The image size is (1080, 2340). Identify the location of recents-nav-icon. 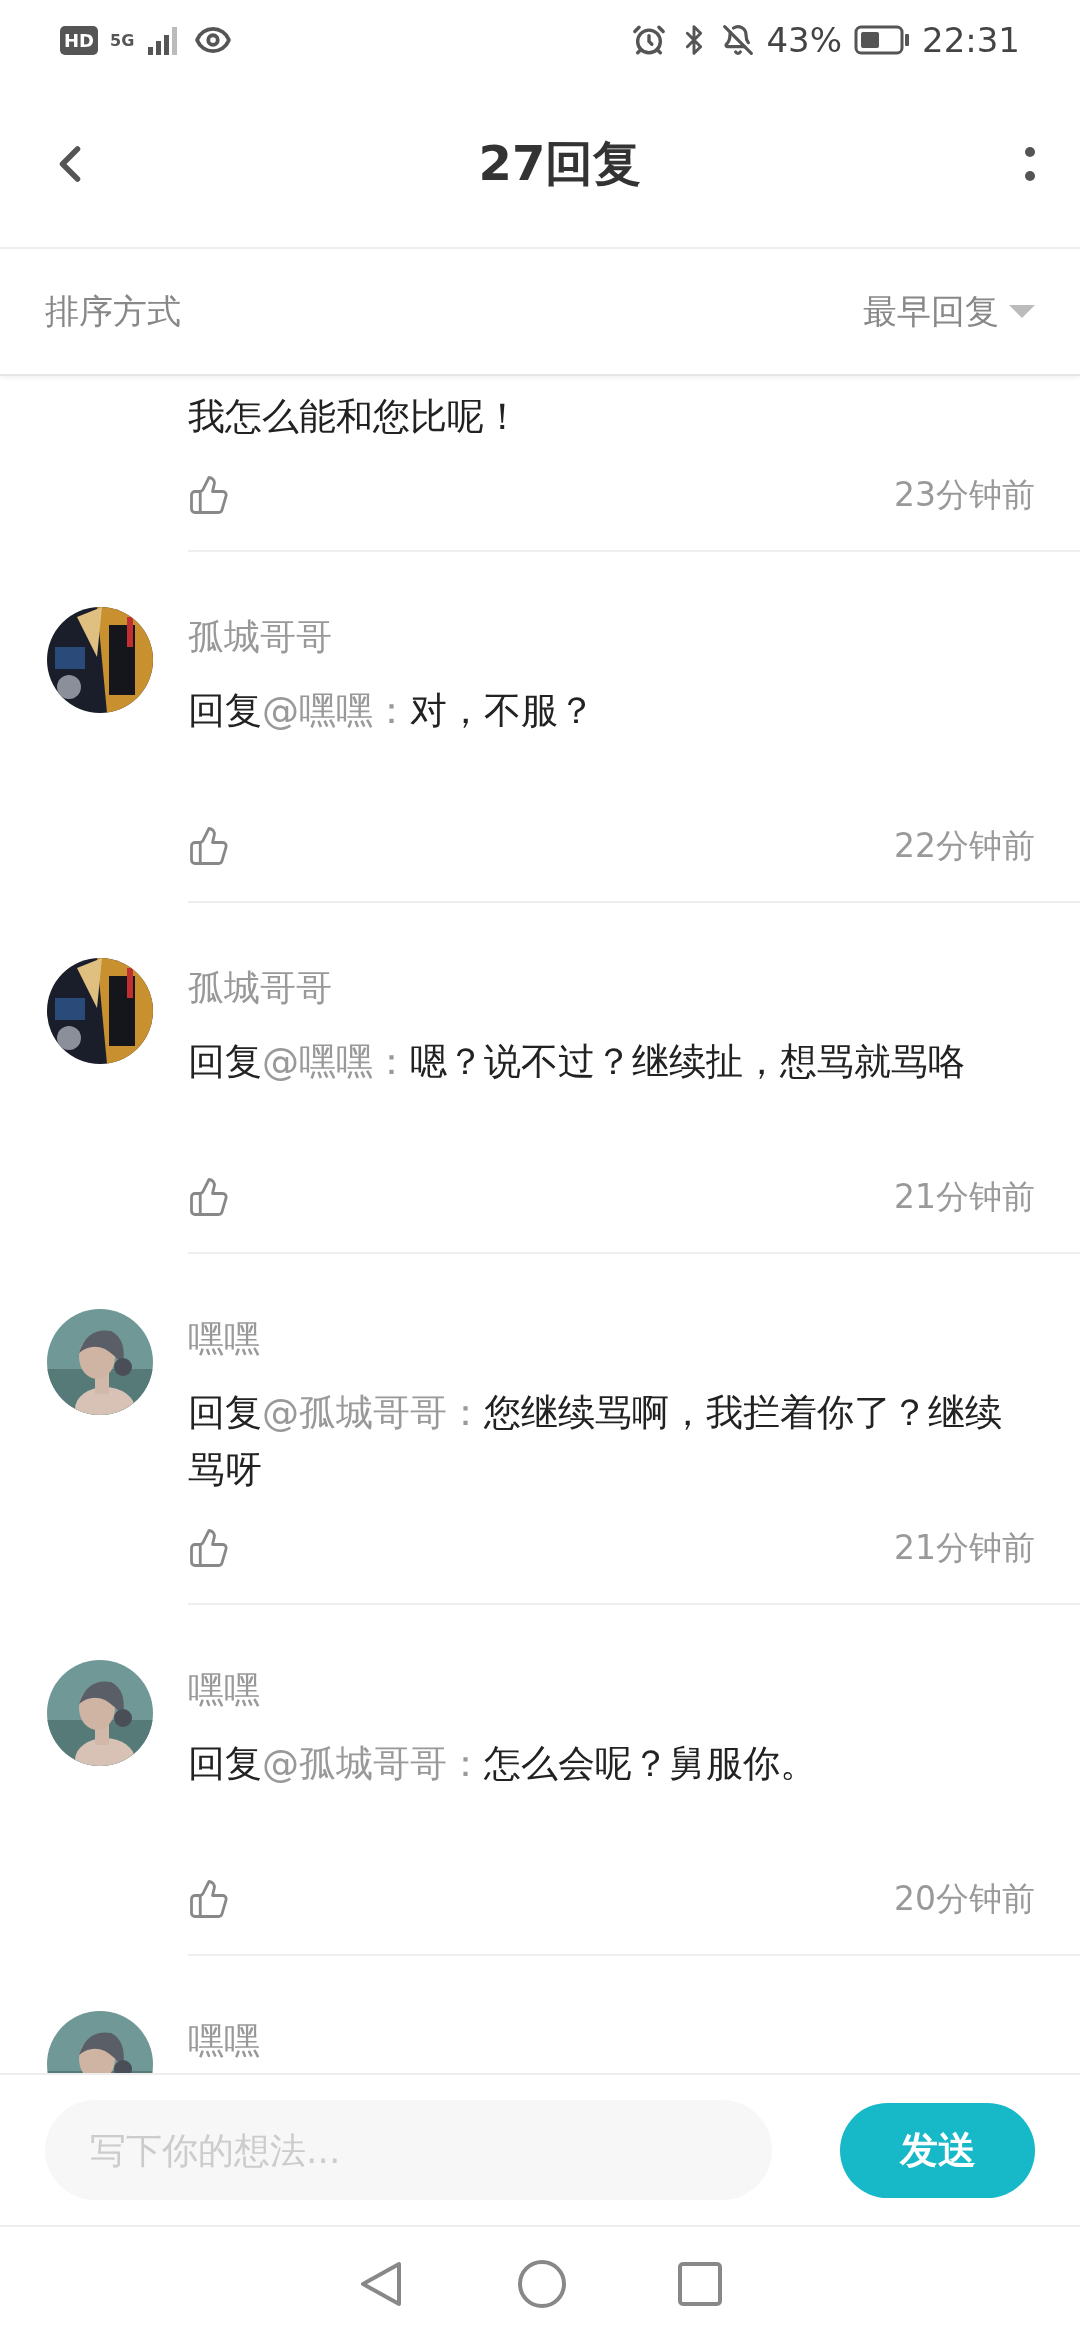
(700, 2283).